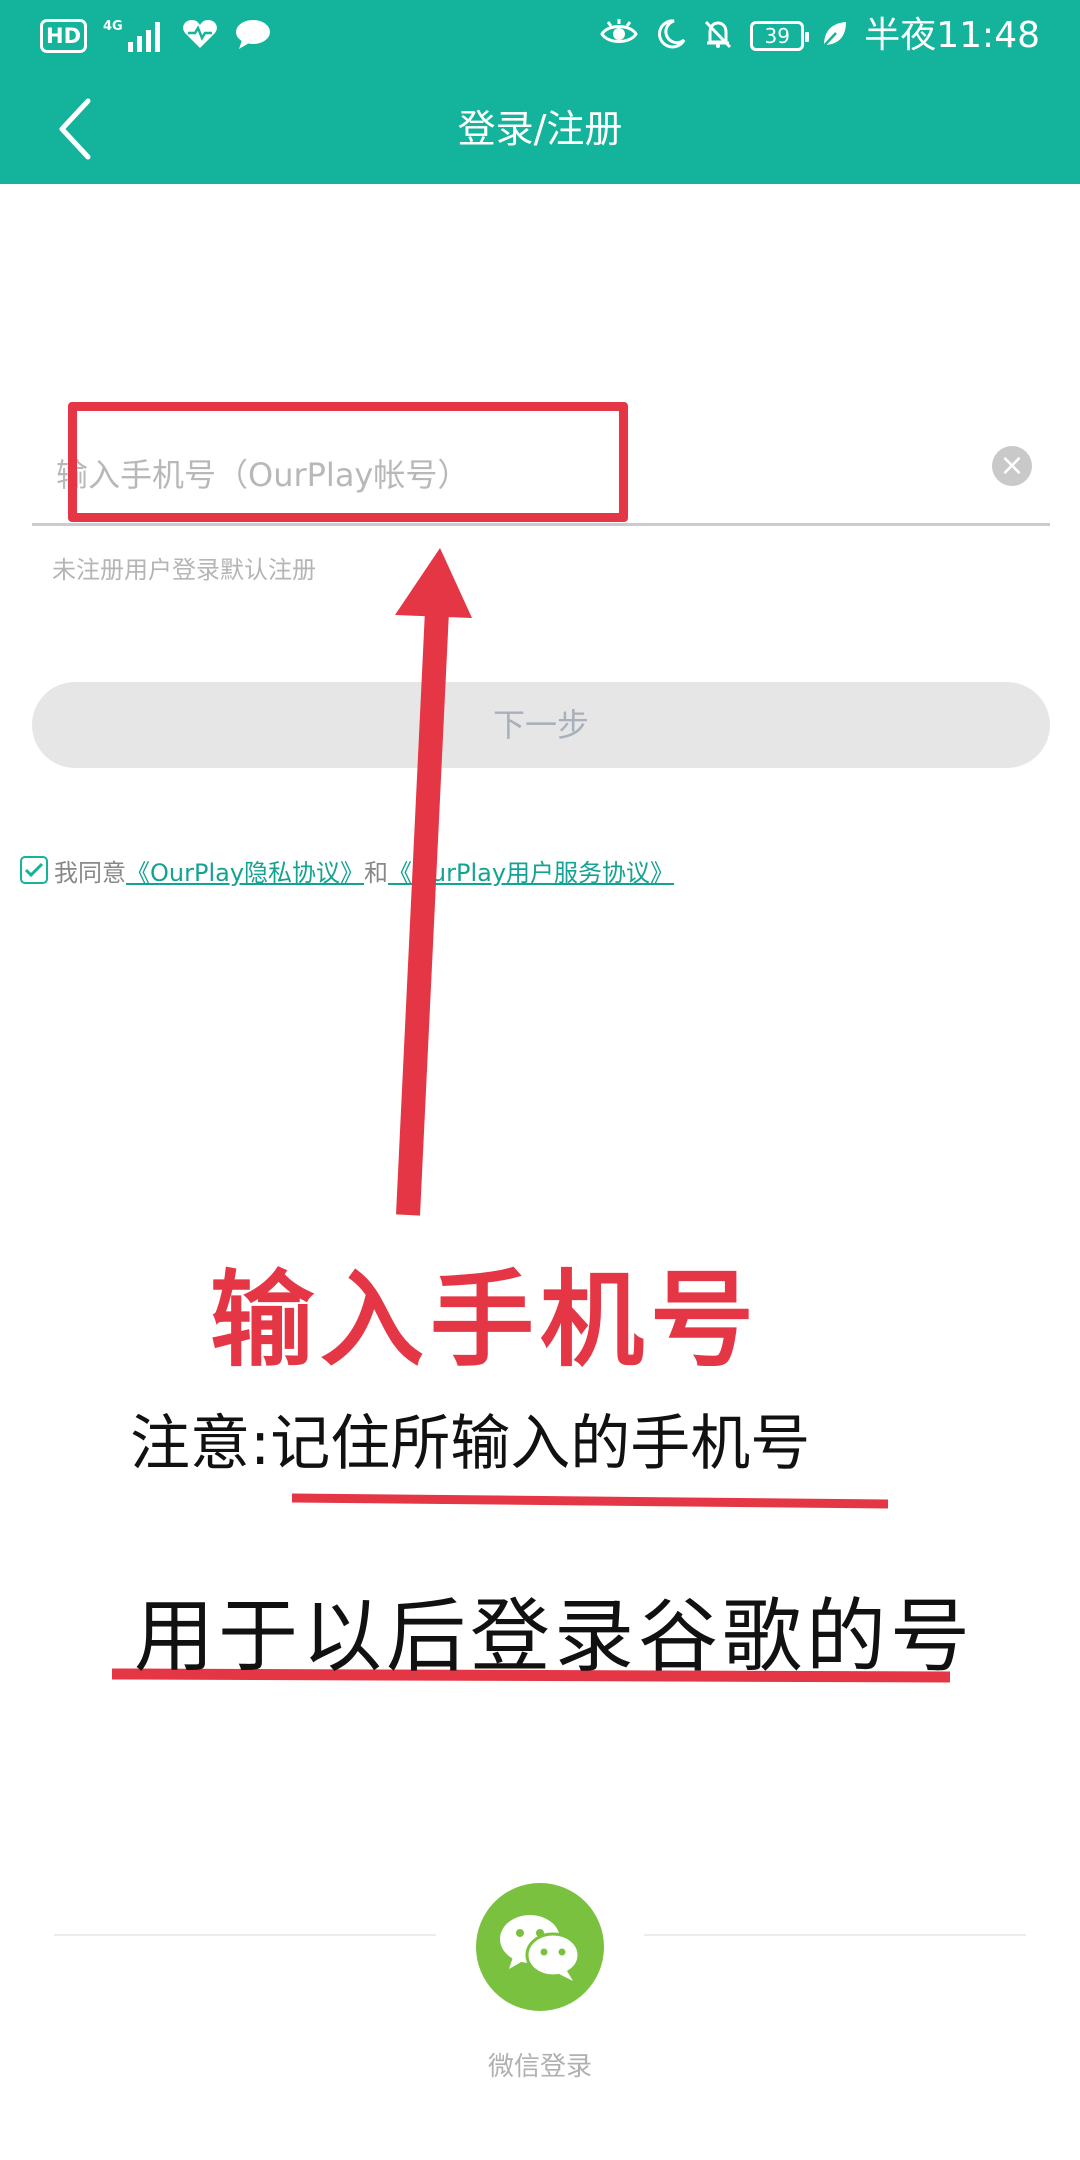  Describe the element at coordinates (64, 36) in the screenshot. I see `hd-indicator: HD` at that location.